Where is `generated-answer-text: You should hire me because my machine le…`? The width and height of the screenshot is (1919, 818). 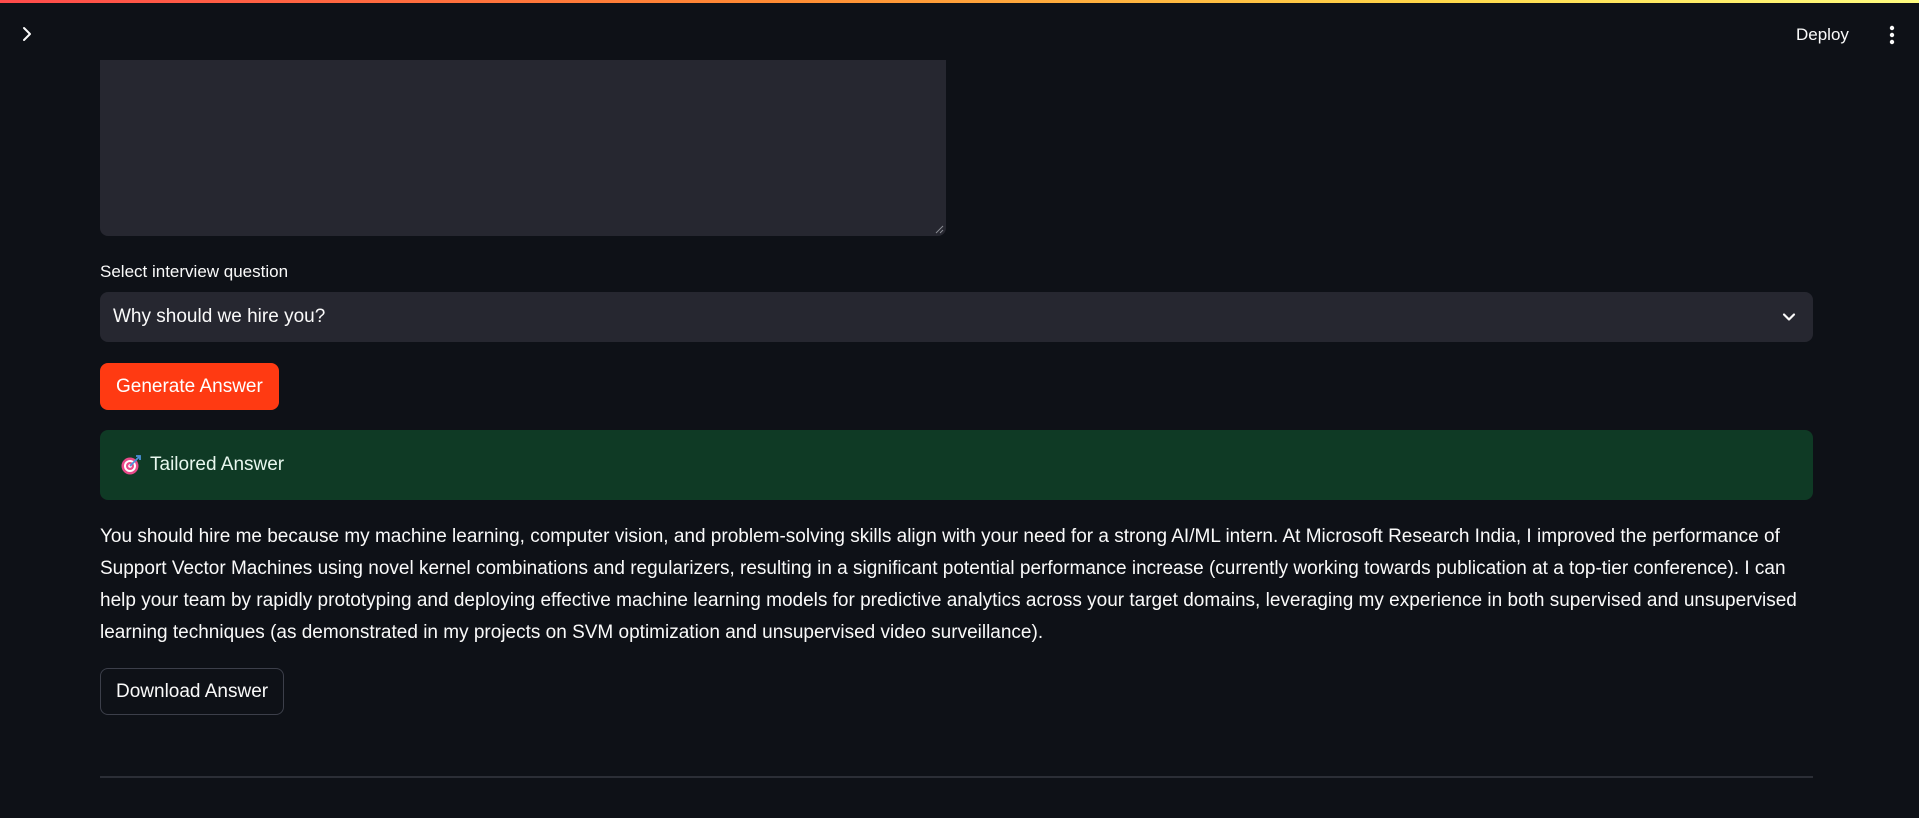
generated-answer-text: You should hire me because my machine le… is located at coordinates (948, 584).